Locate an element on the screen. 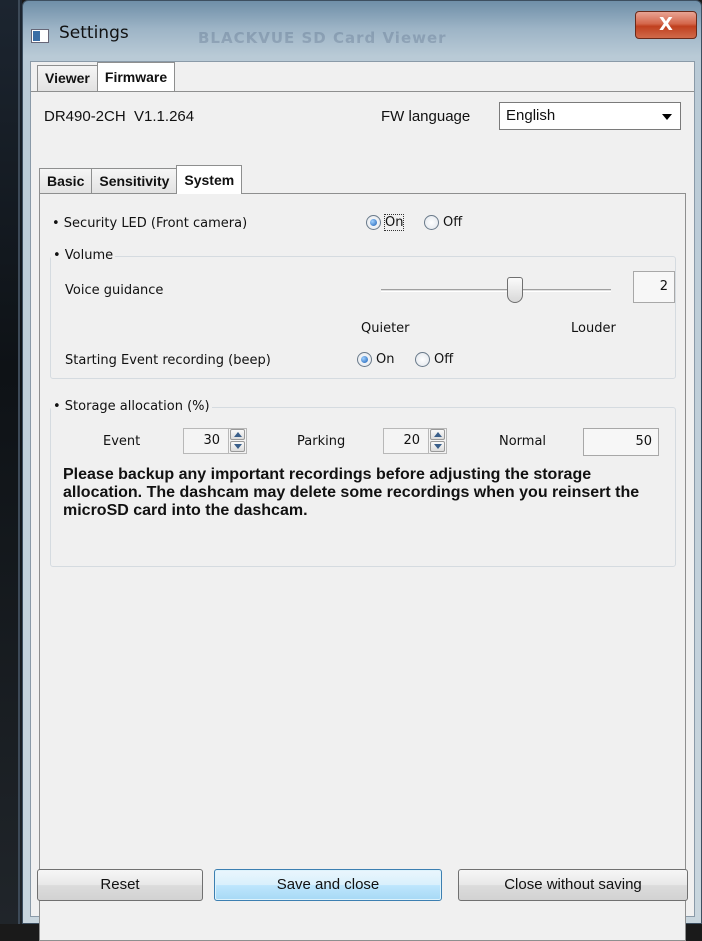 The height and width of the screenshot is (941, 702). title-bar: Settings BLACKVUE SD Card Viewer X is located at coordinates (362, 31).